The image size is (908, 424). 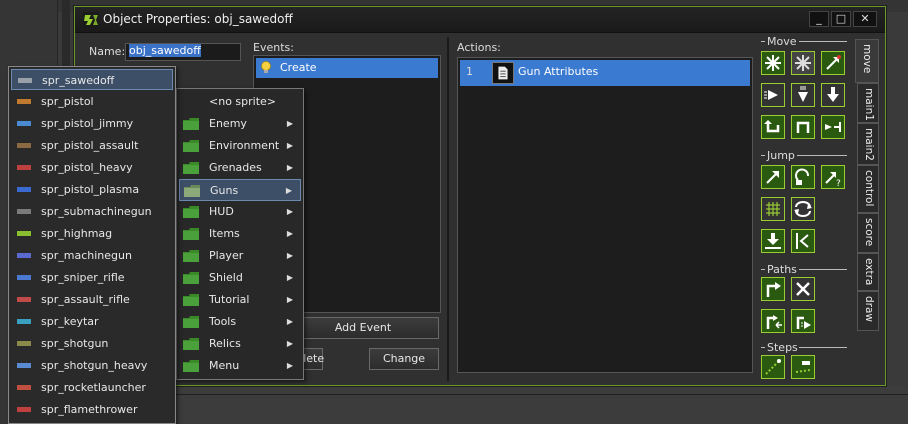 I want to click on sprite-item-label: spr_pistol, so click(x=67, y=101).